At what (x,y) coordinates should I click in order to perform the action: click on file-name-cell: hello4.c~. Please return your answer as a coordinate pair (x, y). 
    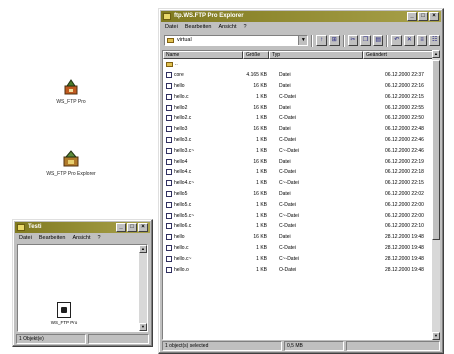
    Looking at the image, I should click on (203, 183).